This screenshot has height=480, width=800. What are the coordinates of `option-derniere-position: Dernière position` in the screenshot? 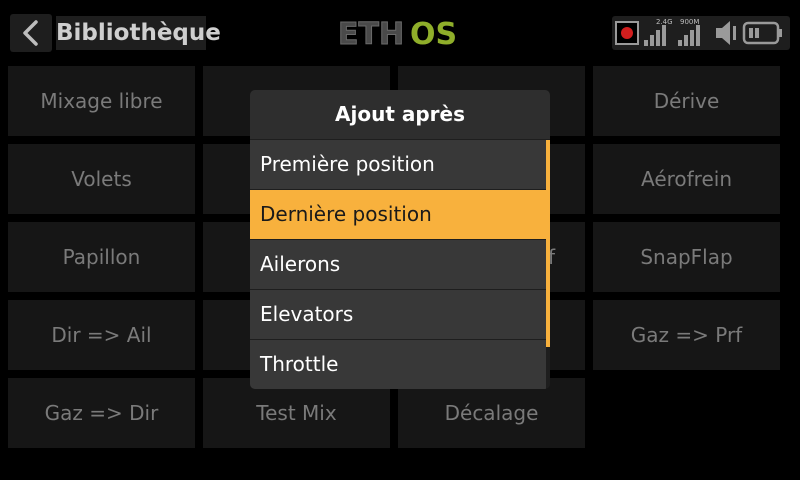 It's located at (398, 214).